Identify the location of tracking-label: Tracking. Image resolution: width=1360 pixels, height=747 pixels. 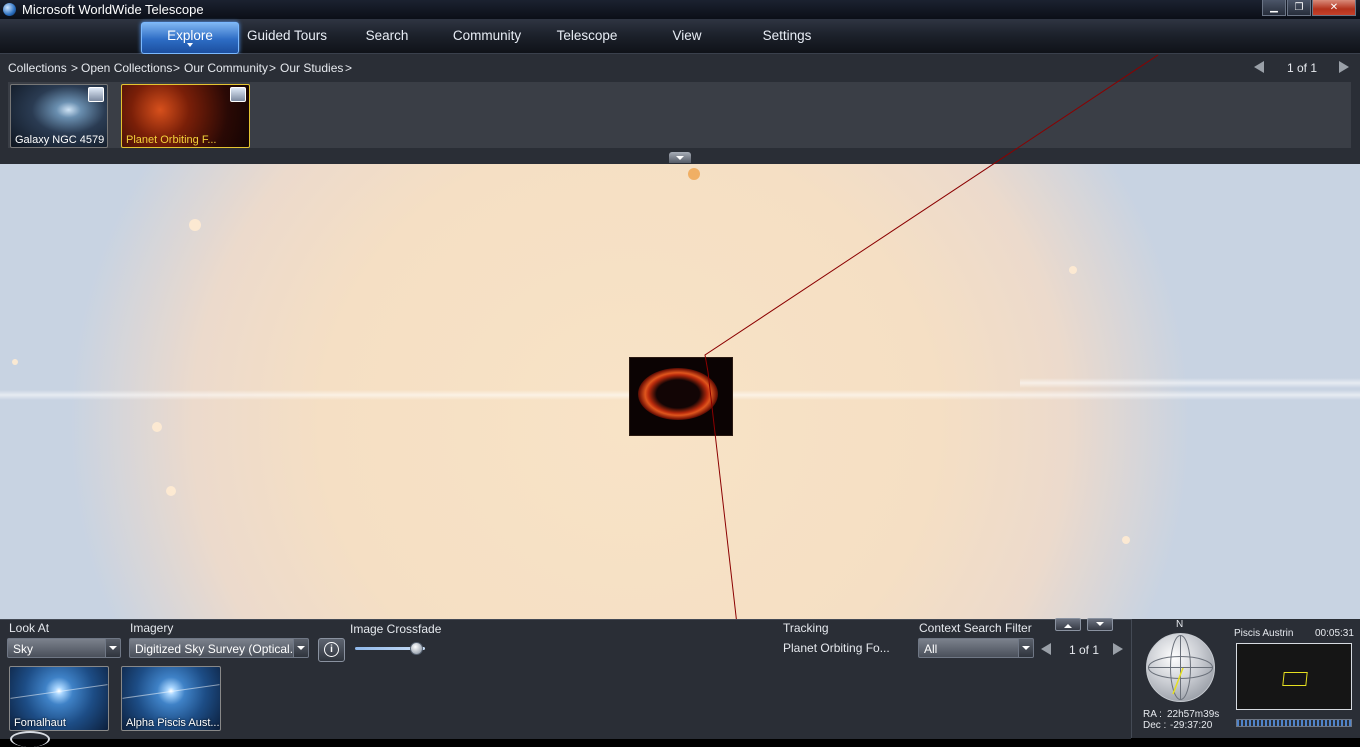
(806, 628).